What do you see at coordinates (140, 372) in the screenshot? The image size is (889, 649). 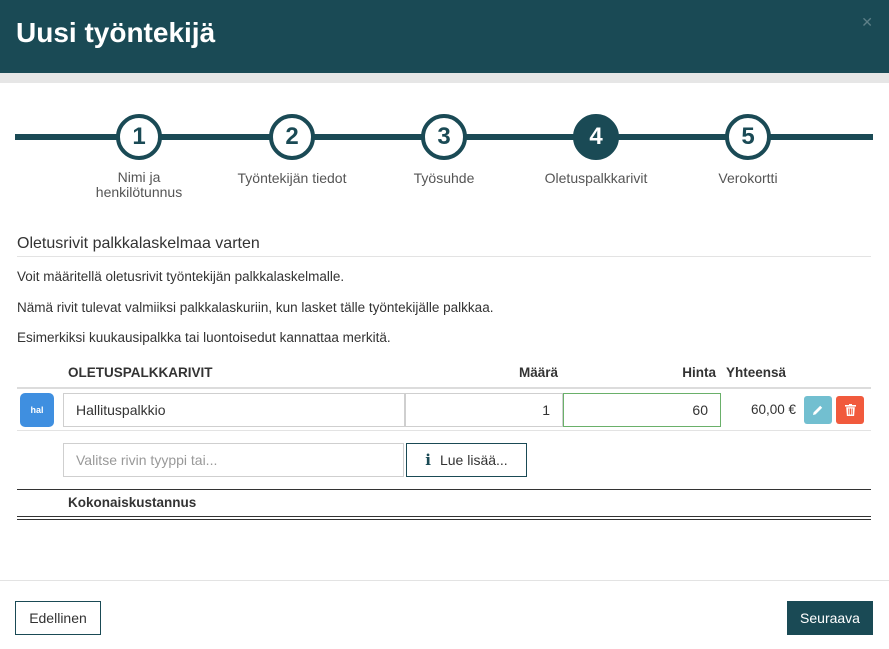 I see `column-header-item: OLETUSPALKKARIVIT` at bounding box center [140, 372].